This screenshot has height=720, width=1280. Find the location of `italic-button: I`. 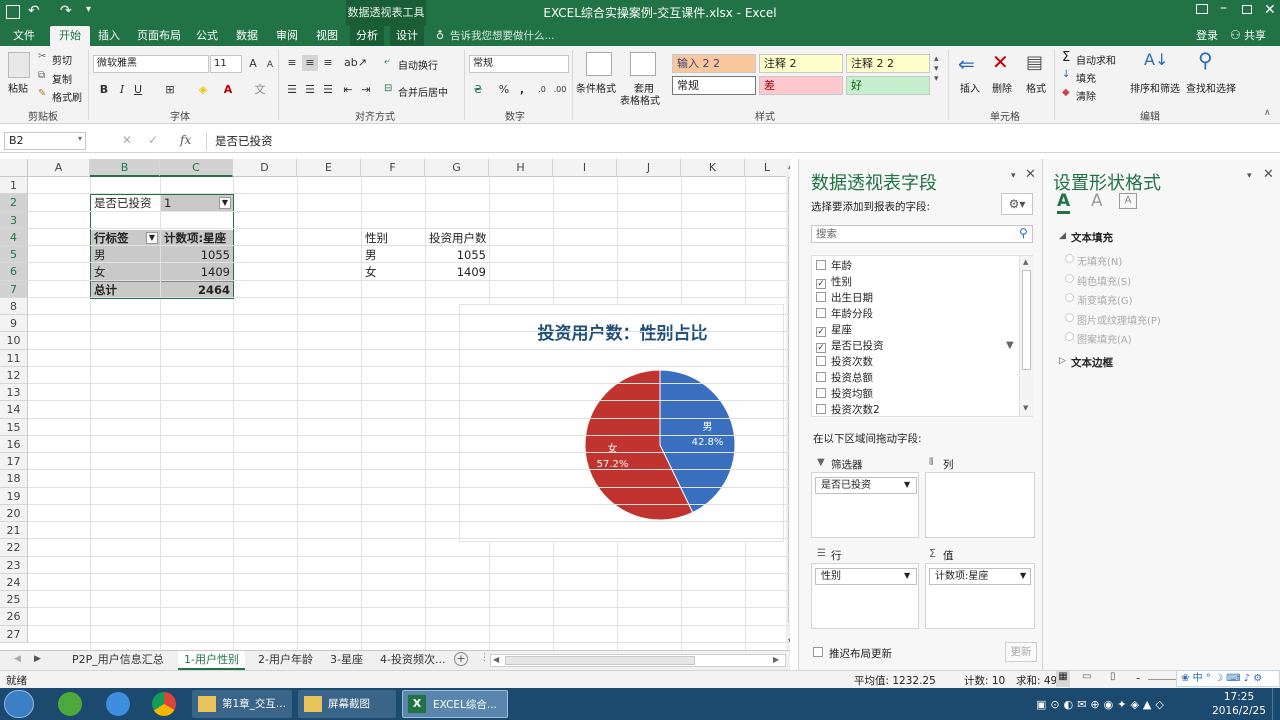

italic-button: I is located at coordinates (122, 90).